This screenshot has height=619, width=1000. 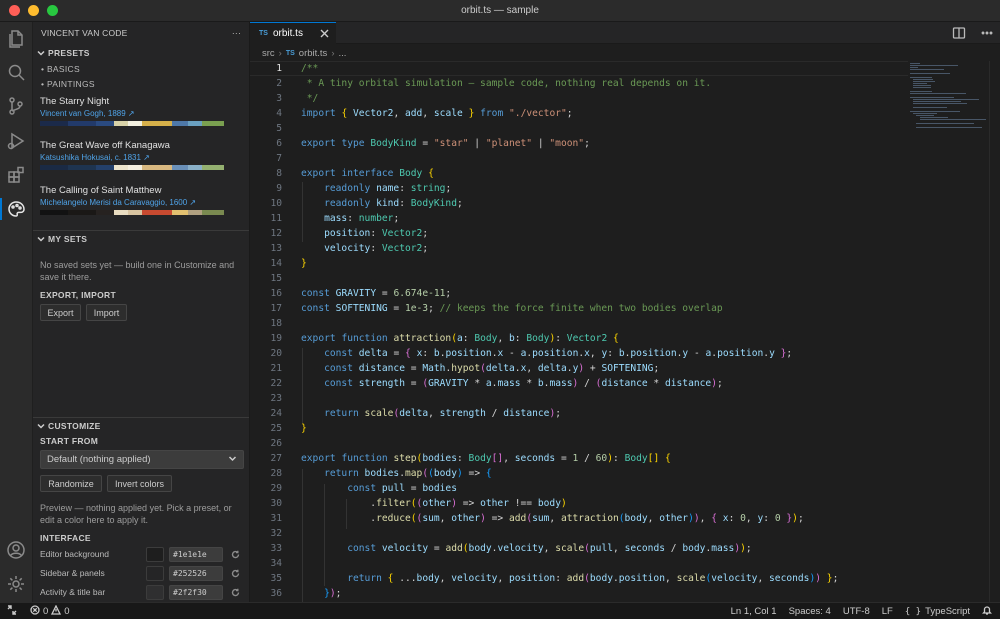 I want to click on more-actions-icon, so click(x=987, y=33).